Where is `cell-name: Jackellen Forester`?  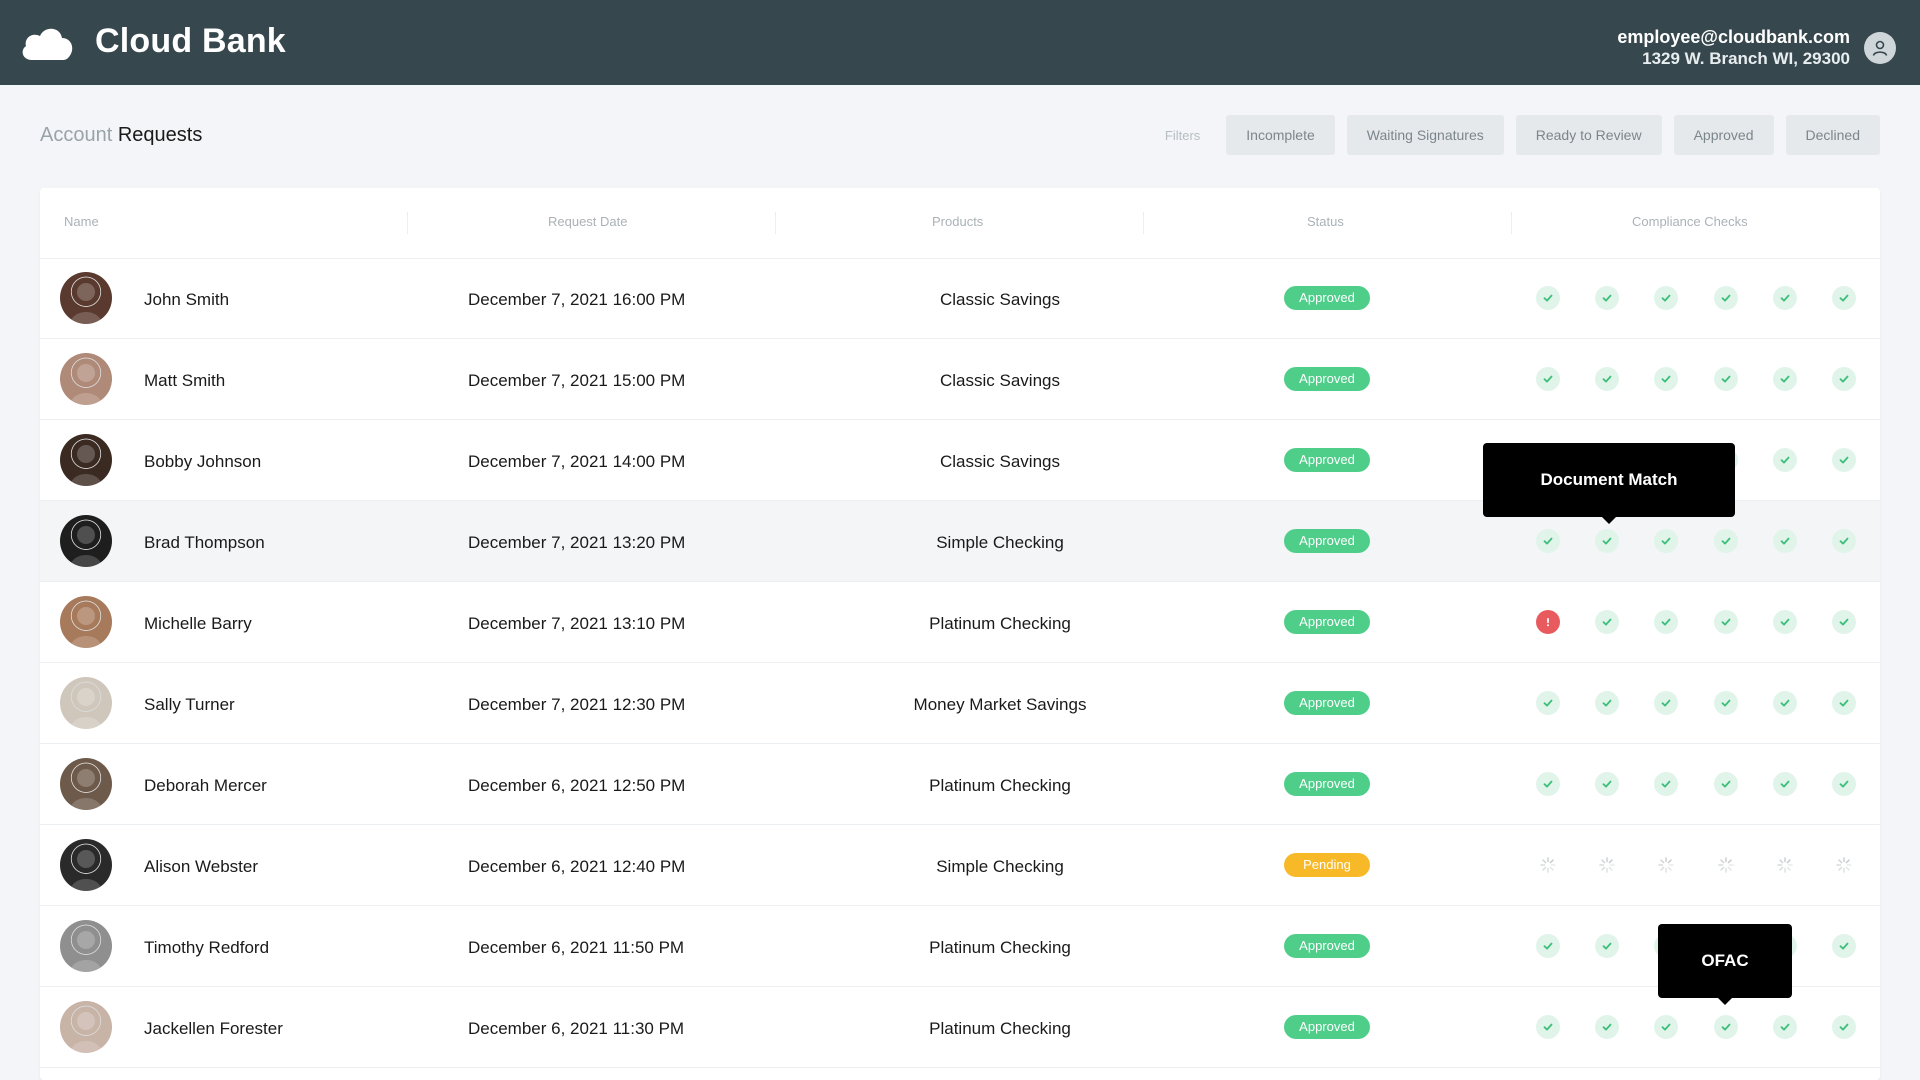 cell-name: Jackellen Forester is located at coordinates (213, 1029).